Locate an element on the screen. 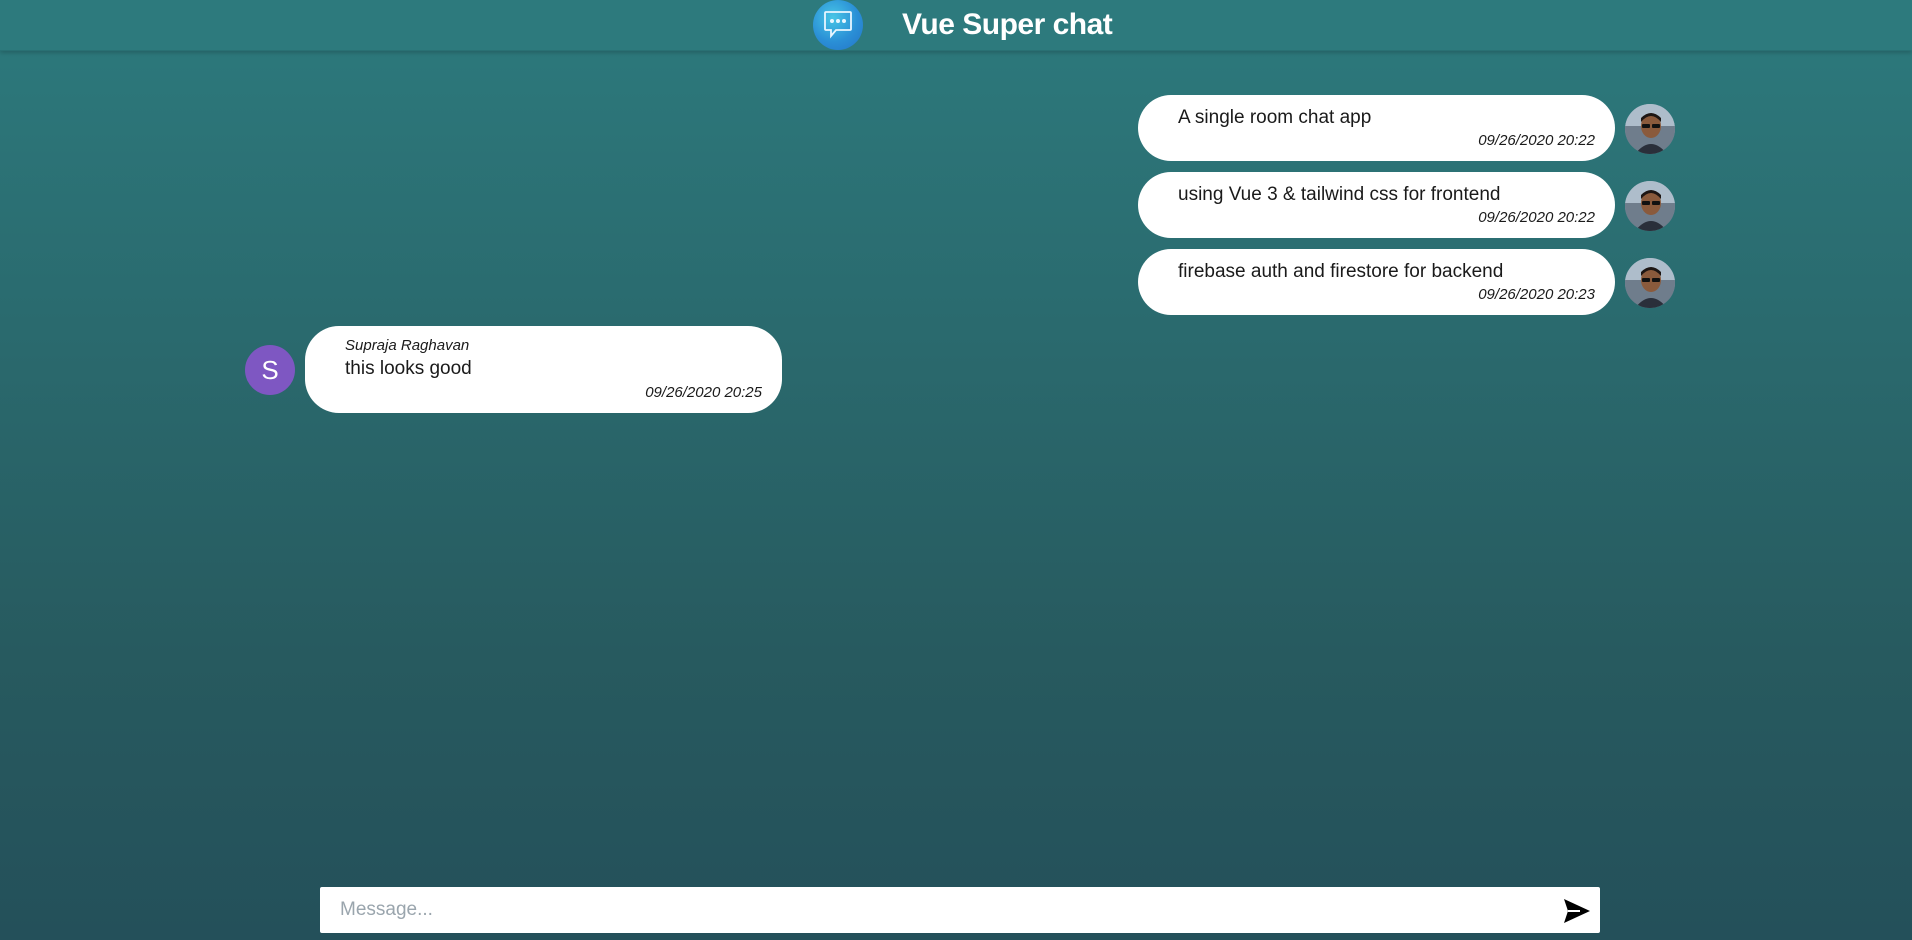 The height and width of the screenshot is (940, 1912). message-text: this looks good is located at coordinates (408, 368).